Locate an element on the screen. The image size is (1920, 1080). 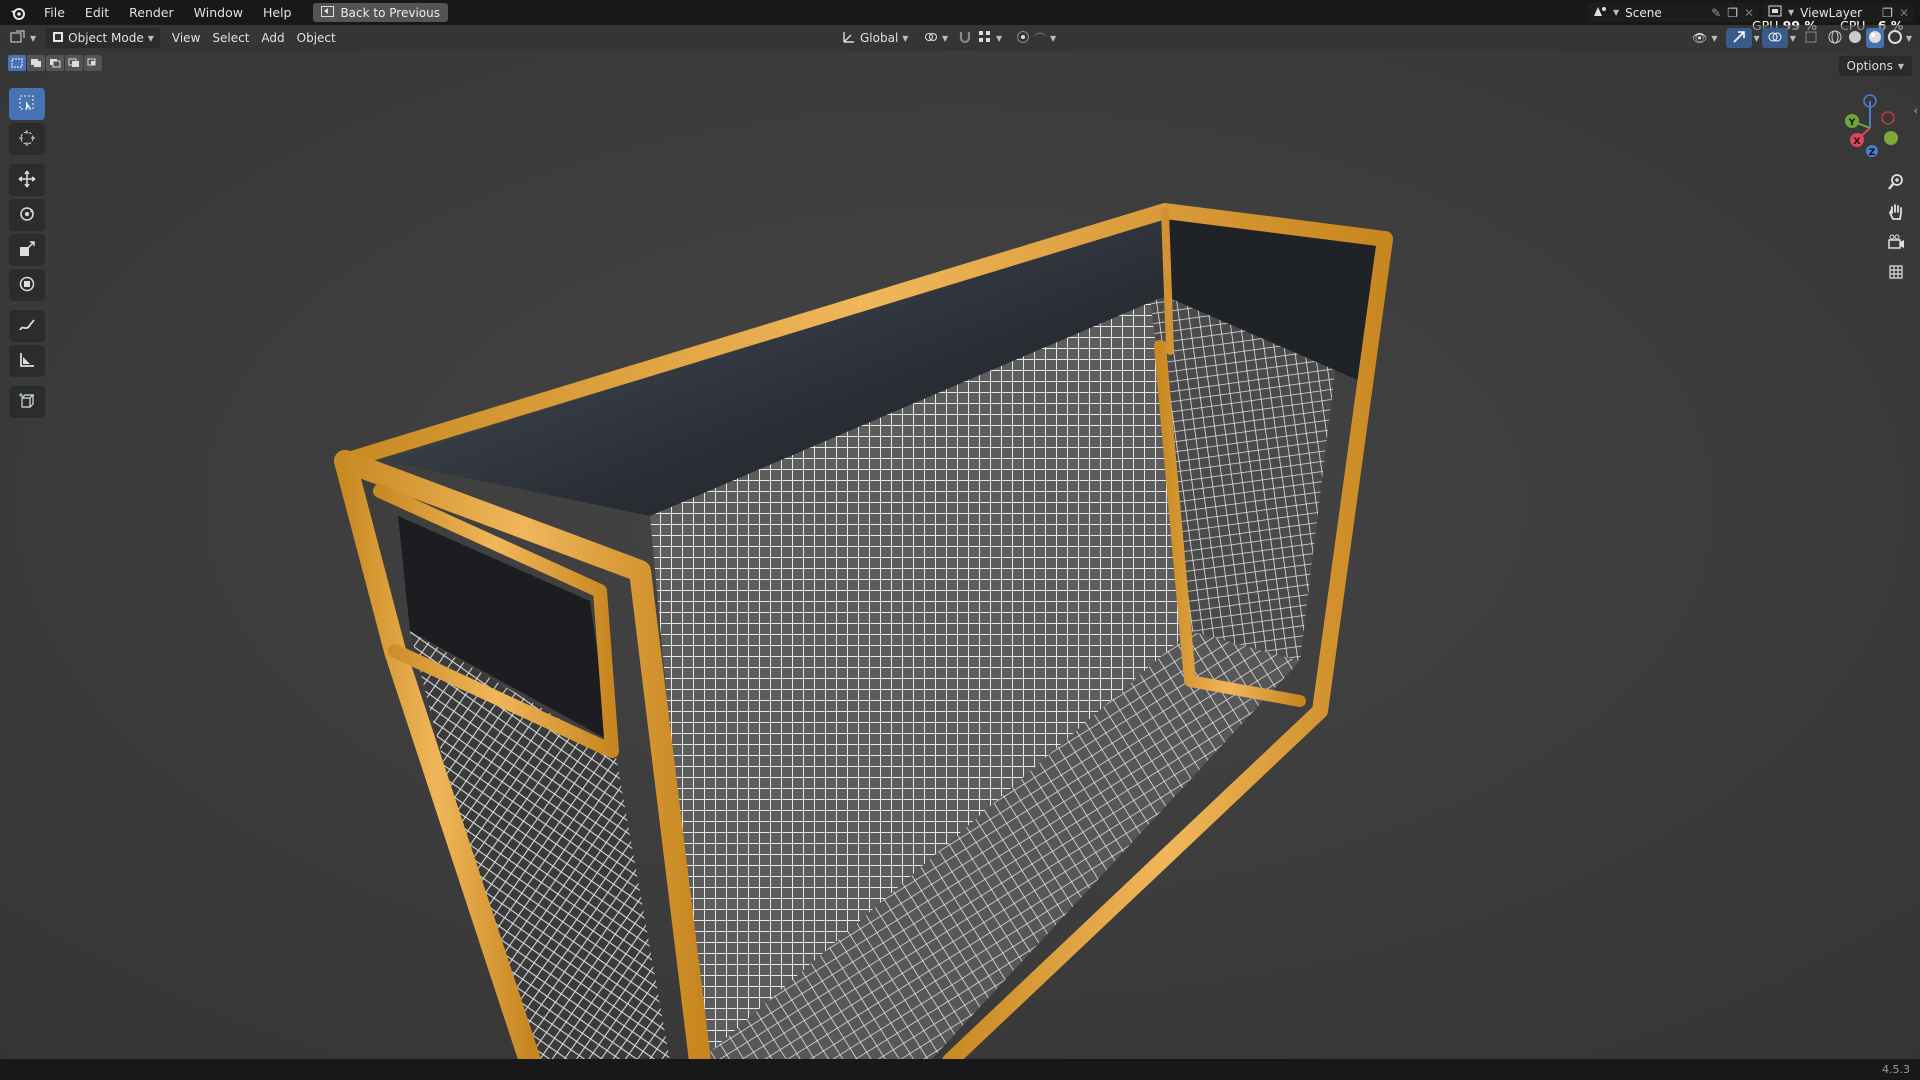
gizmo-icon is located at coordinates (1739, 38).